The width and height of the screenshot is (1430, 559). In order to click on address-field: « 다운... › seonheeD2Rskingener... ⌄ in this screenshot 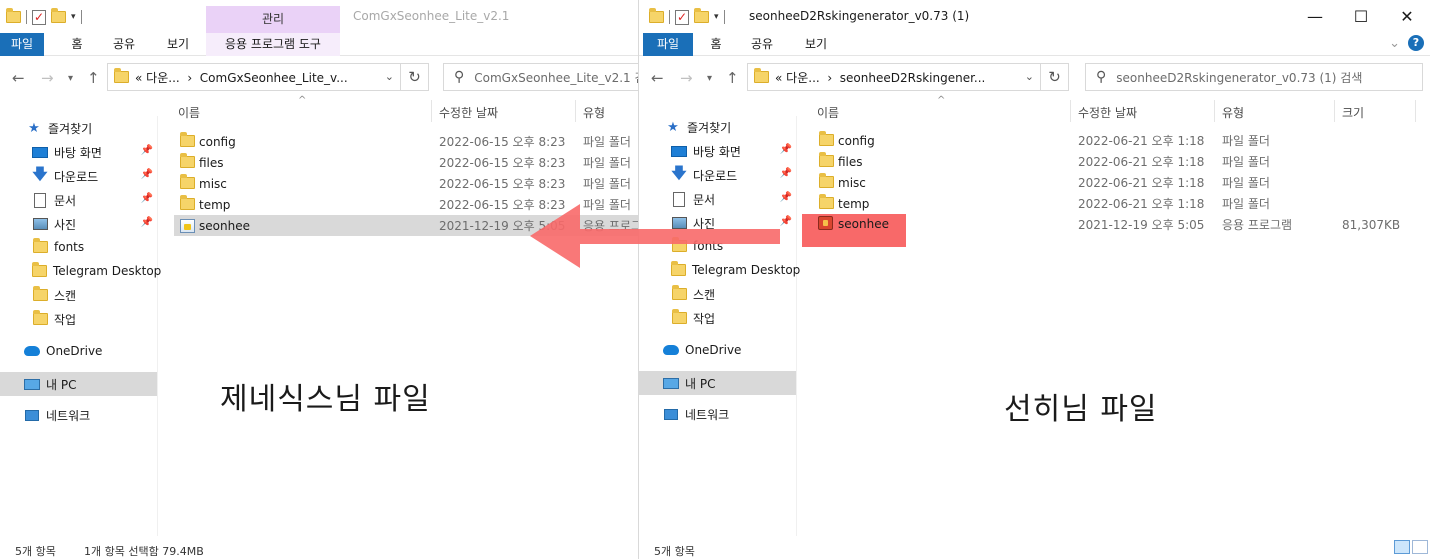, I will do `click(894, 77)`.